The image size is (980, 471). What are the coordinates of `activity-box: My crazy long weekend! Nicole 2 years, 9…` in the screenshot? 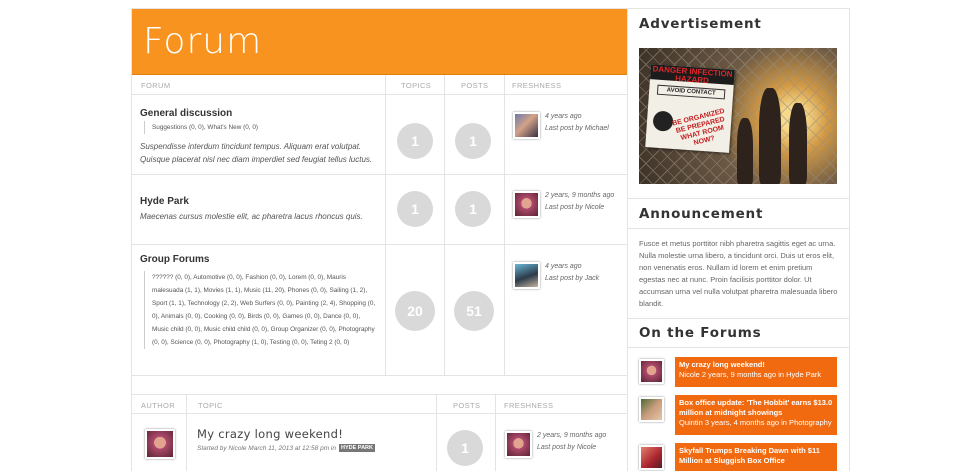 It's located at (756, 372).